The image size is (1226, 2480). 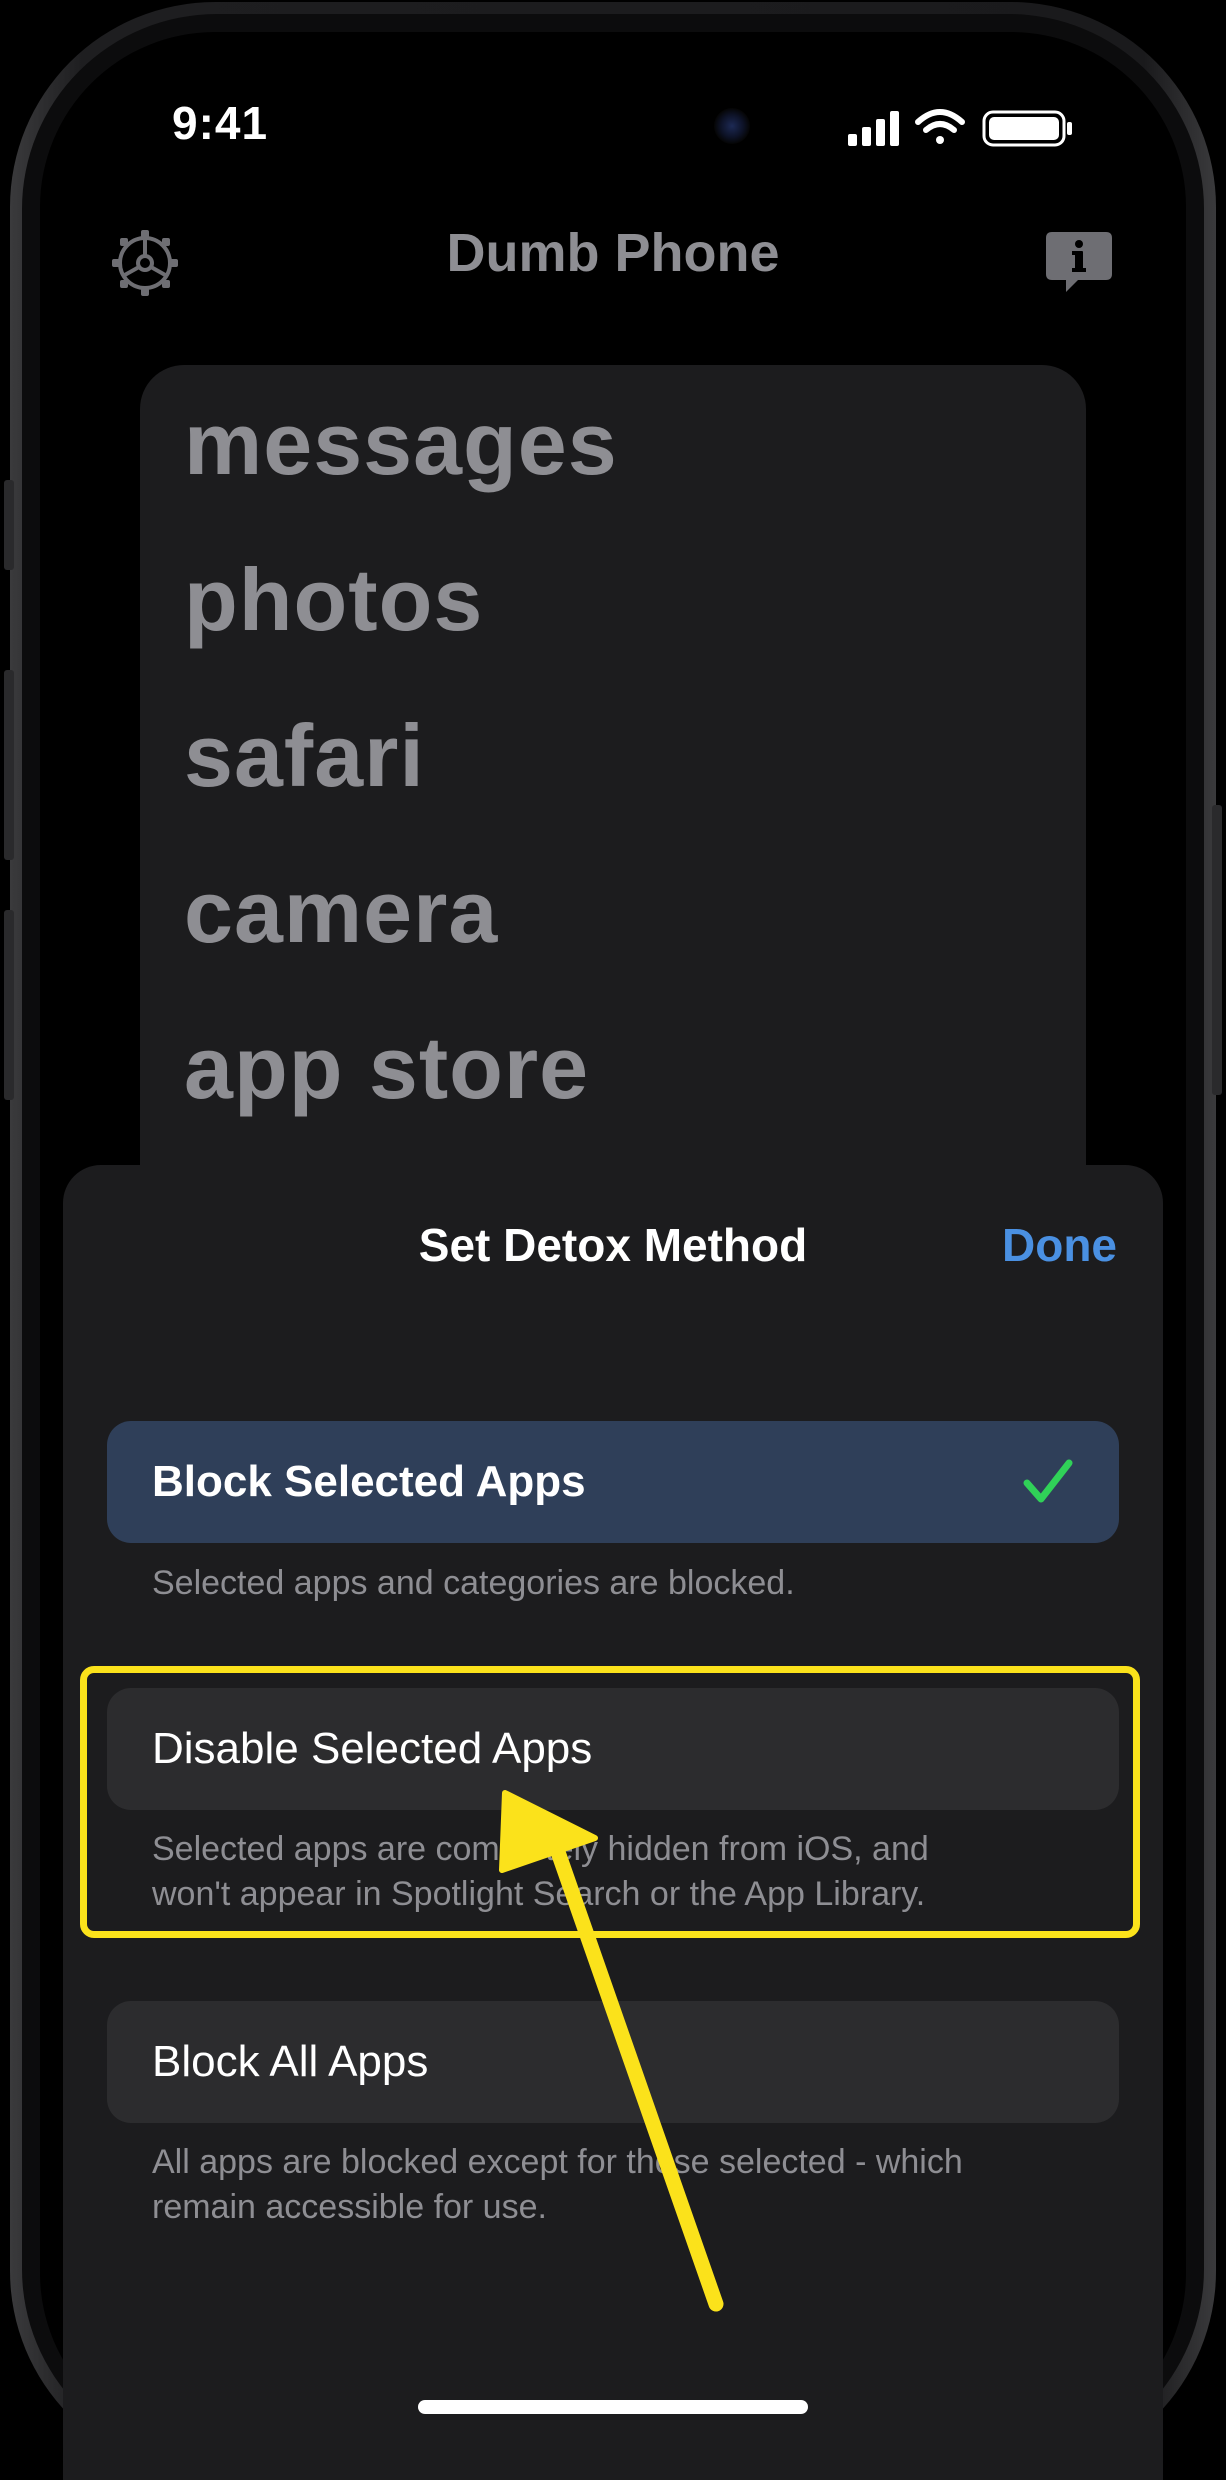 What do you see at coordinates (1059, 1245) in the screenshot?
I see `done-button: Done` at bounding box center [1059, 1245].